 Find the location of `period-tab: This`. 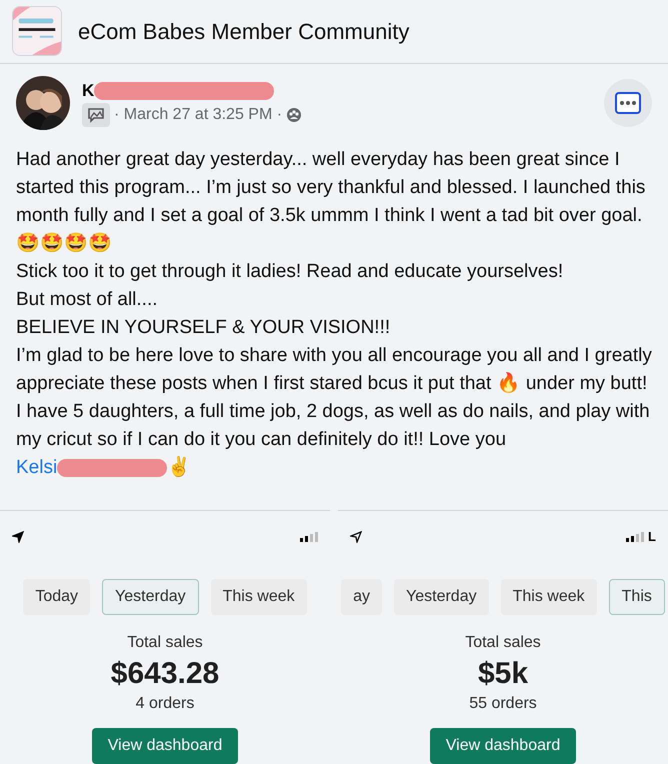

period-tab: This is located at coordinates (636, 596).